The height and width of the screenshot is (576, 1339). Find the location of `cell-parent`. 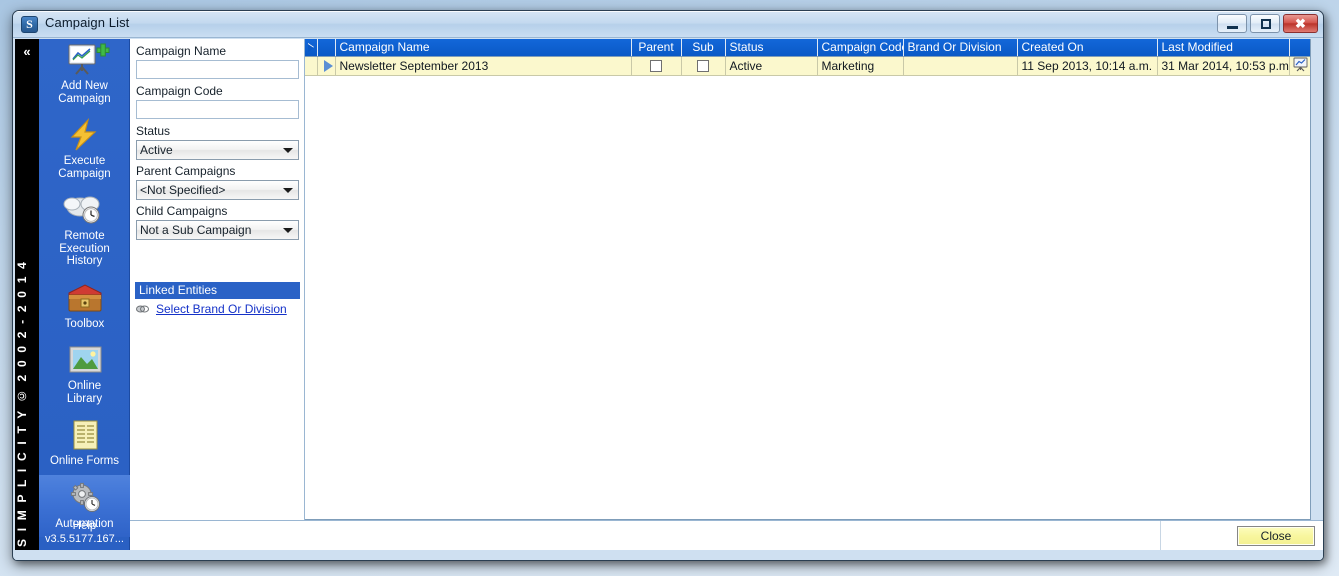

cell-parent is located at coordinates (656, 66).